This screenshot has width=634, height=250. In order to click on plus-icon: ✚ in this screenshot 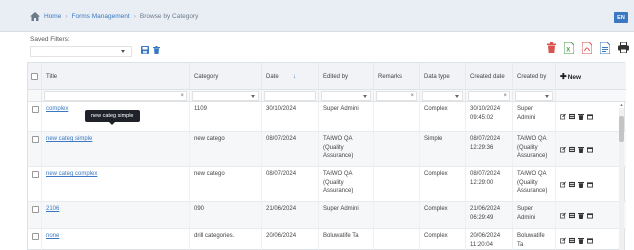, I will do `click(563, 76)`.